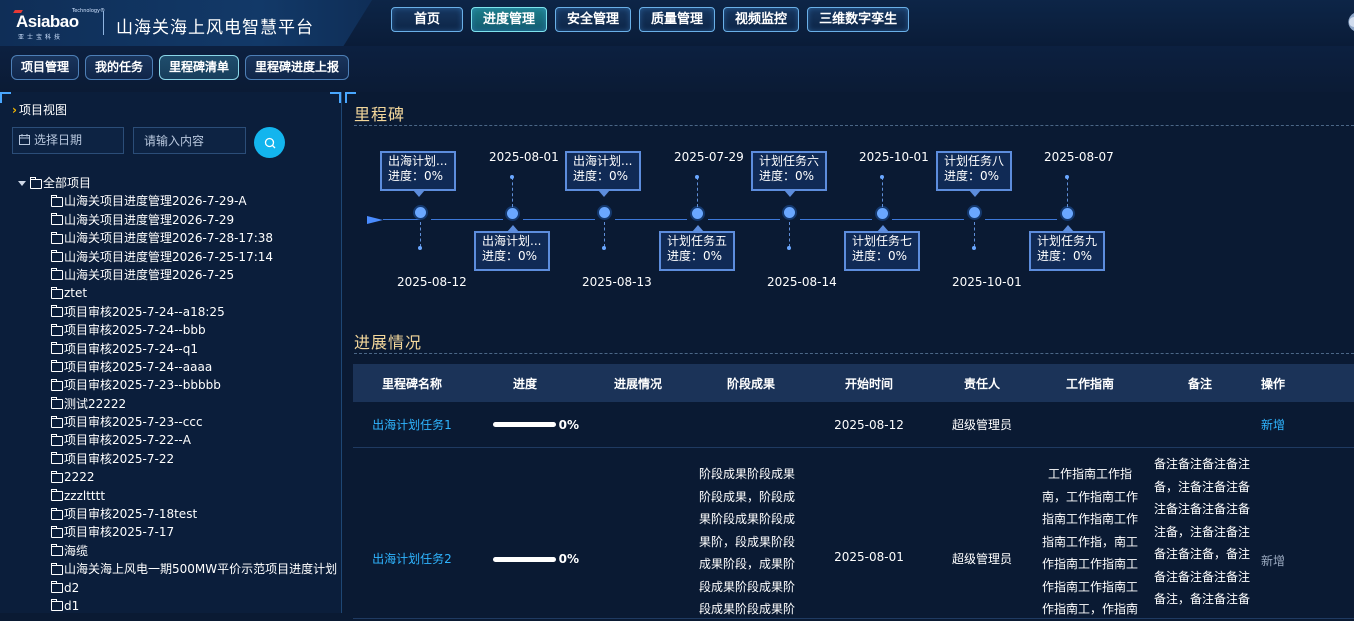 This screenshot has width=1354, height=621. I want to click on tree-item: 项目审核2025-7-23--bbbbb, so click(178, 385).